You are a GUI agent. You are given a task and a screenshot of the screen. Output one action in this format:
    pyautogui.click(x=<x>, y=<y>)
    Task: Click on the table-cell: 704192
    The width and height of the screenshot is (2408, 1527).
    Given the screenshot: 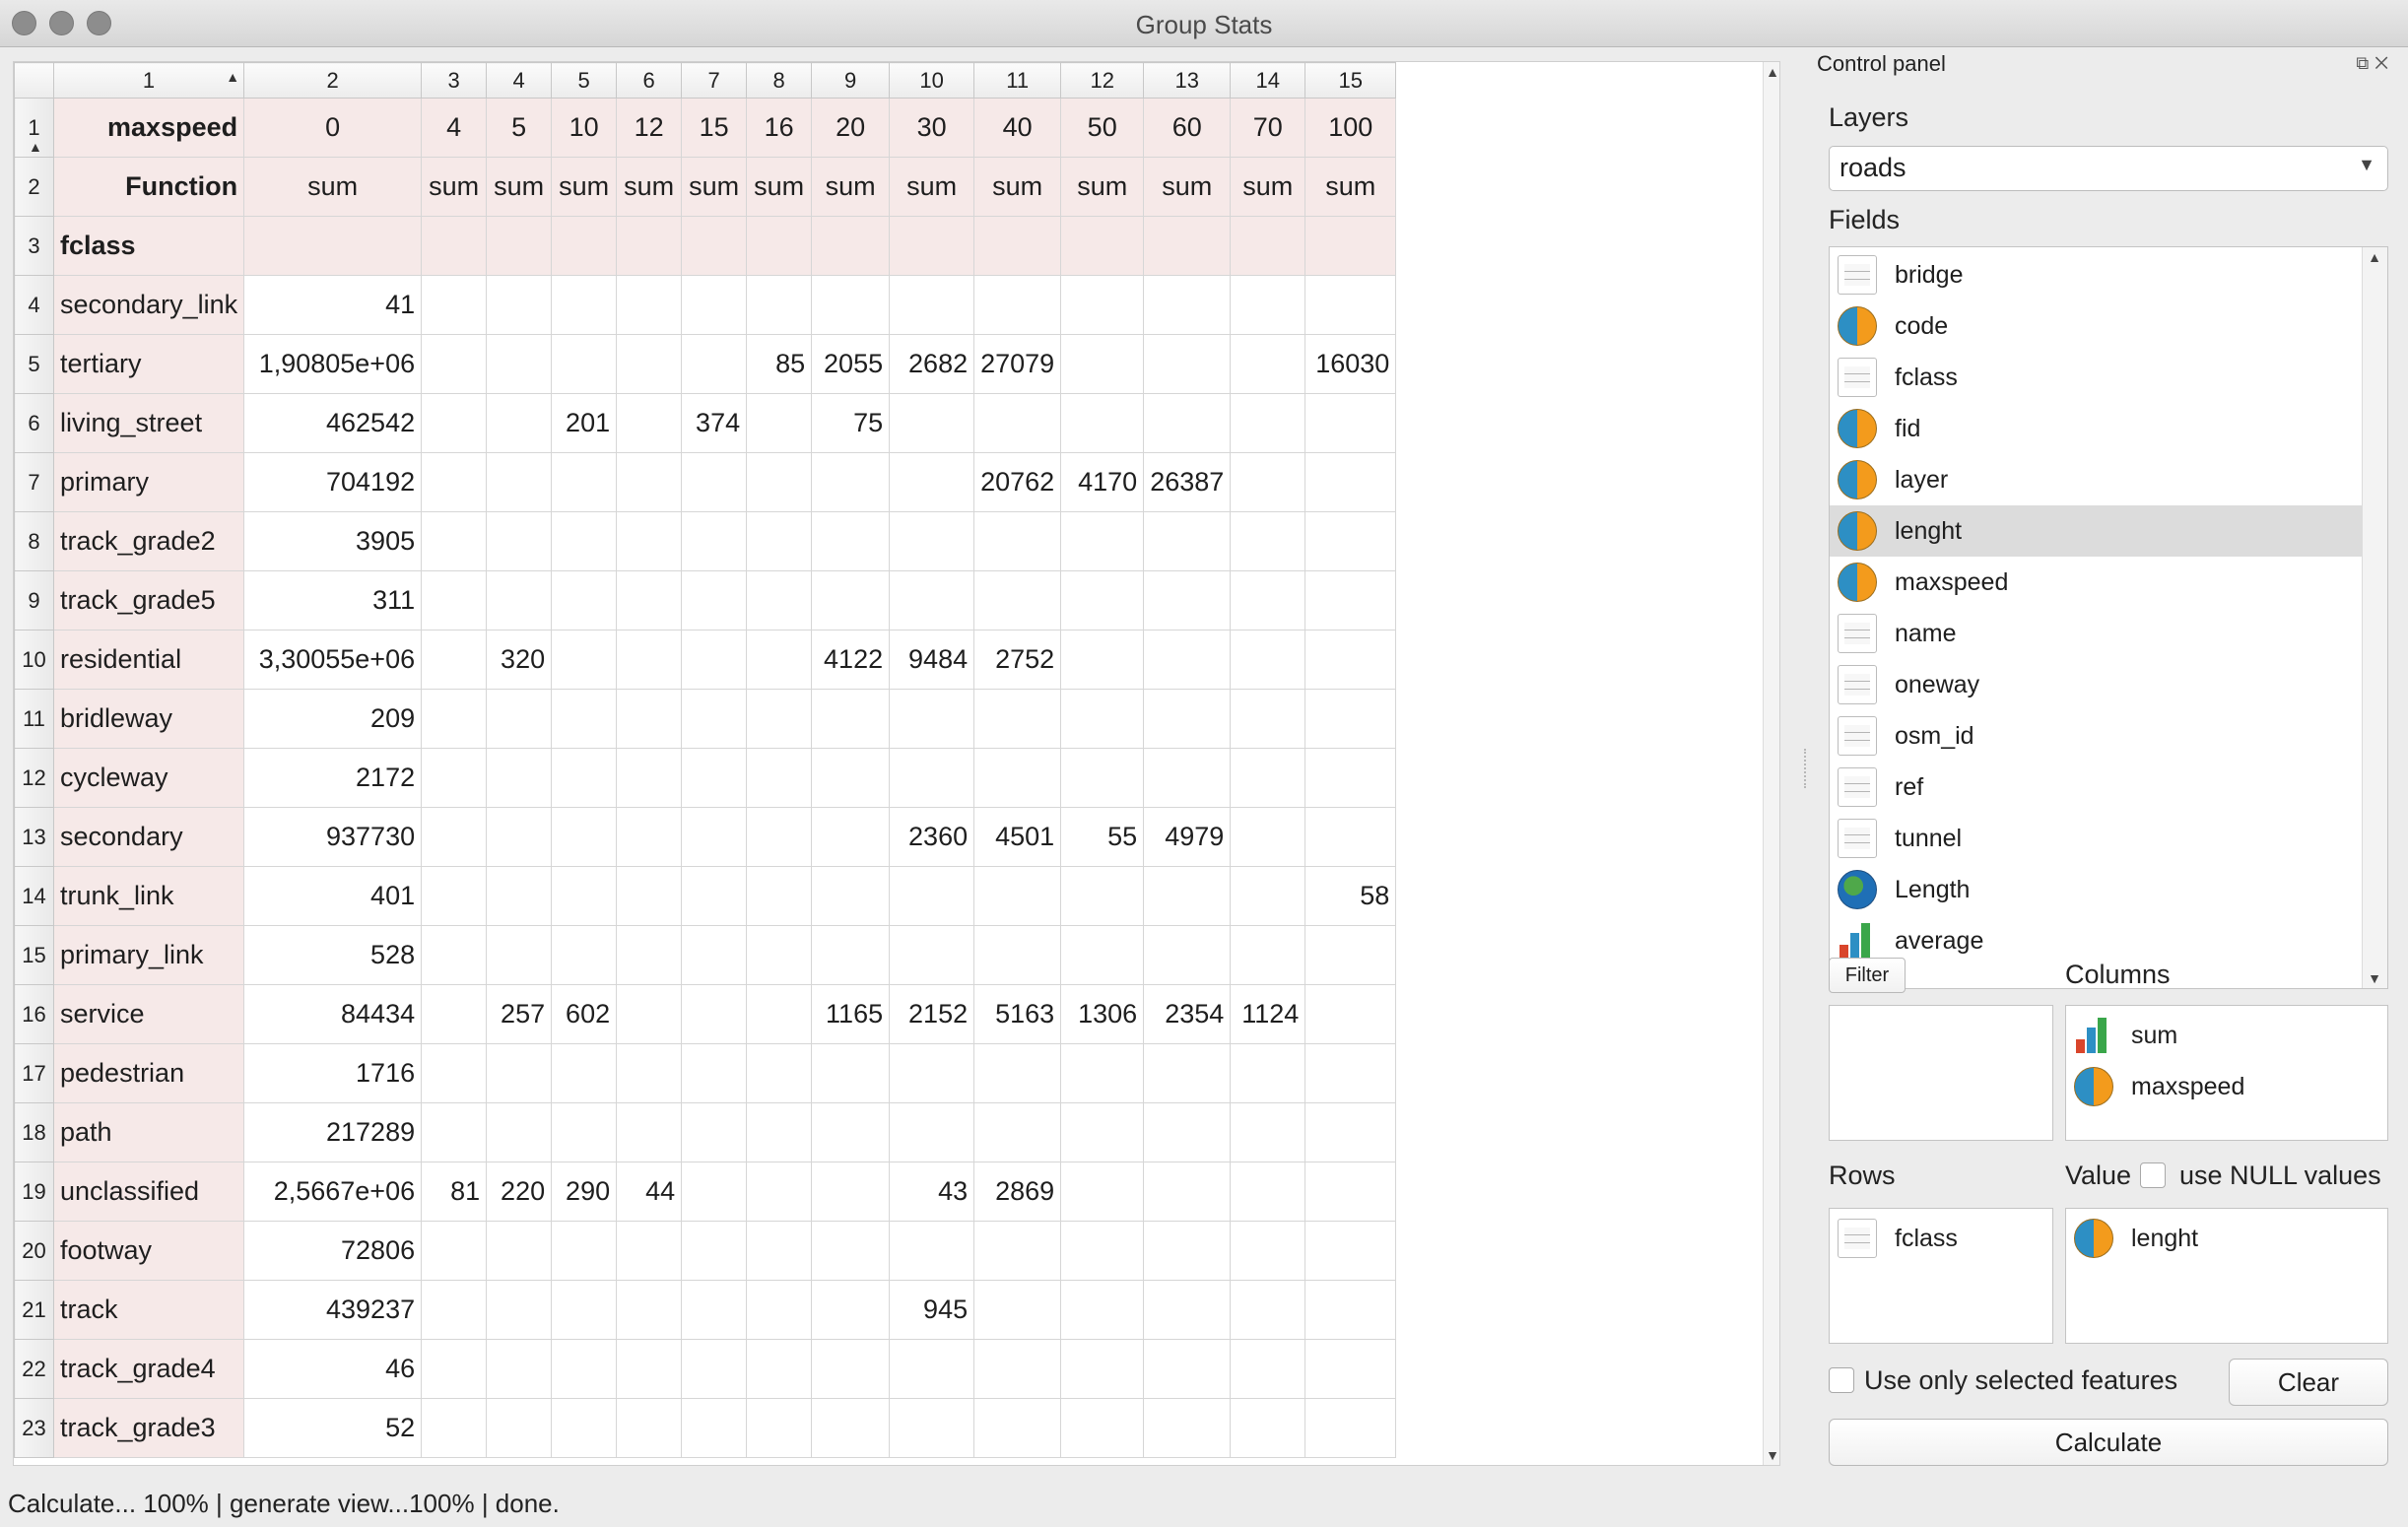 What is the action you would take?
    pyautogui.click(x=333, y=482)
    